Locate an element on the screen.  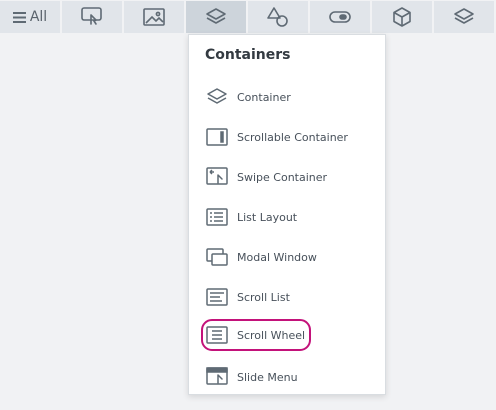
containers-category-button is located at coordinates (216, 17).